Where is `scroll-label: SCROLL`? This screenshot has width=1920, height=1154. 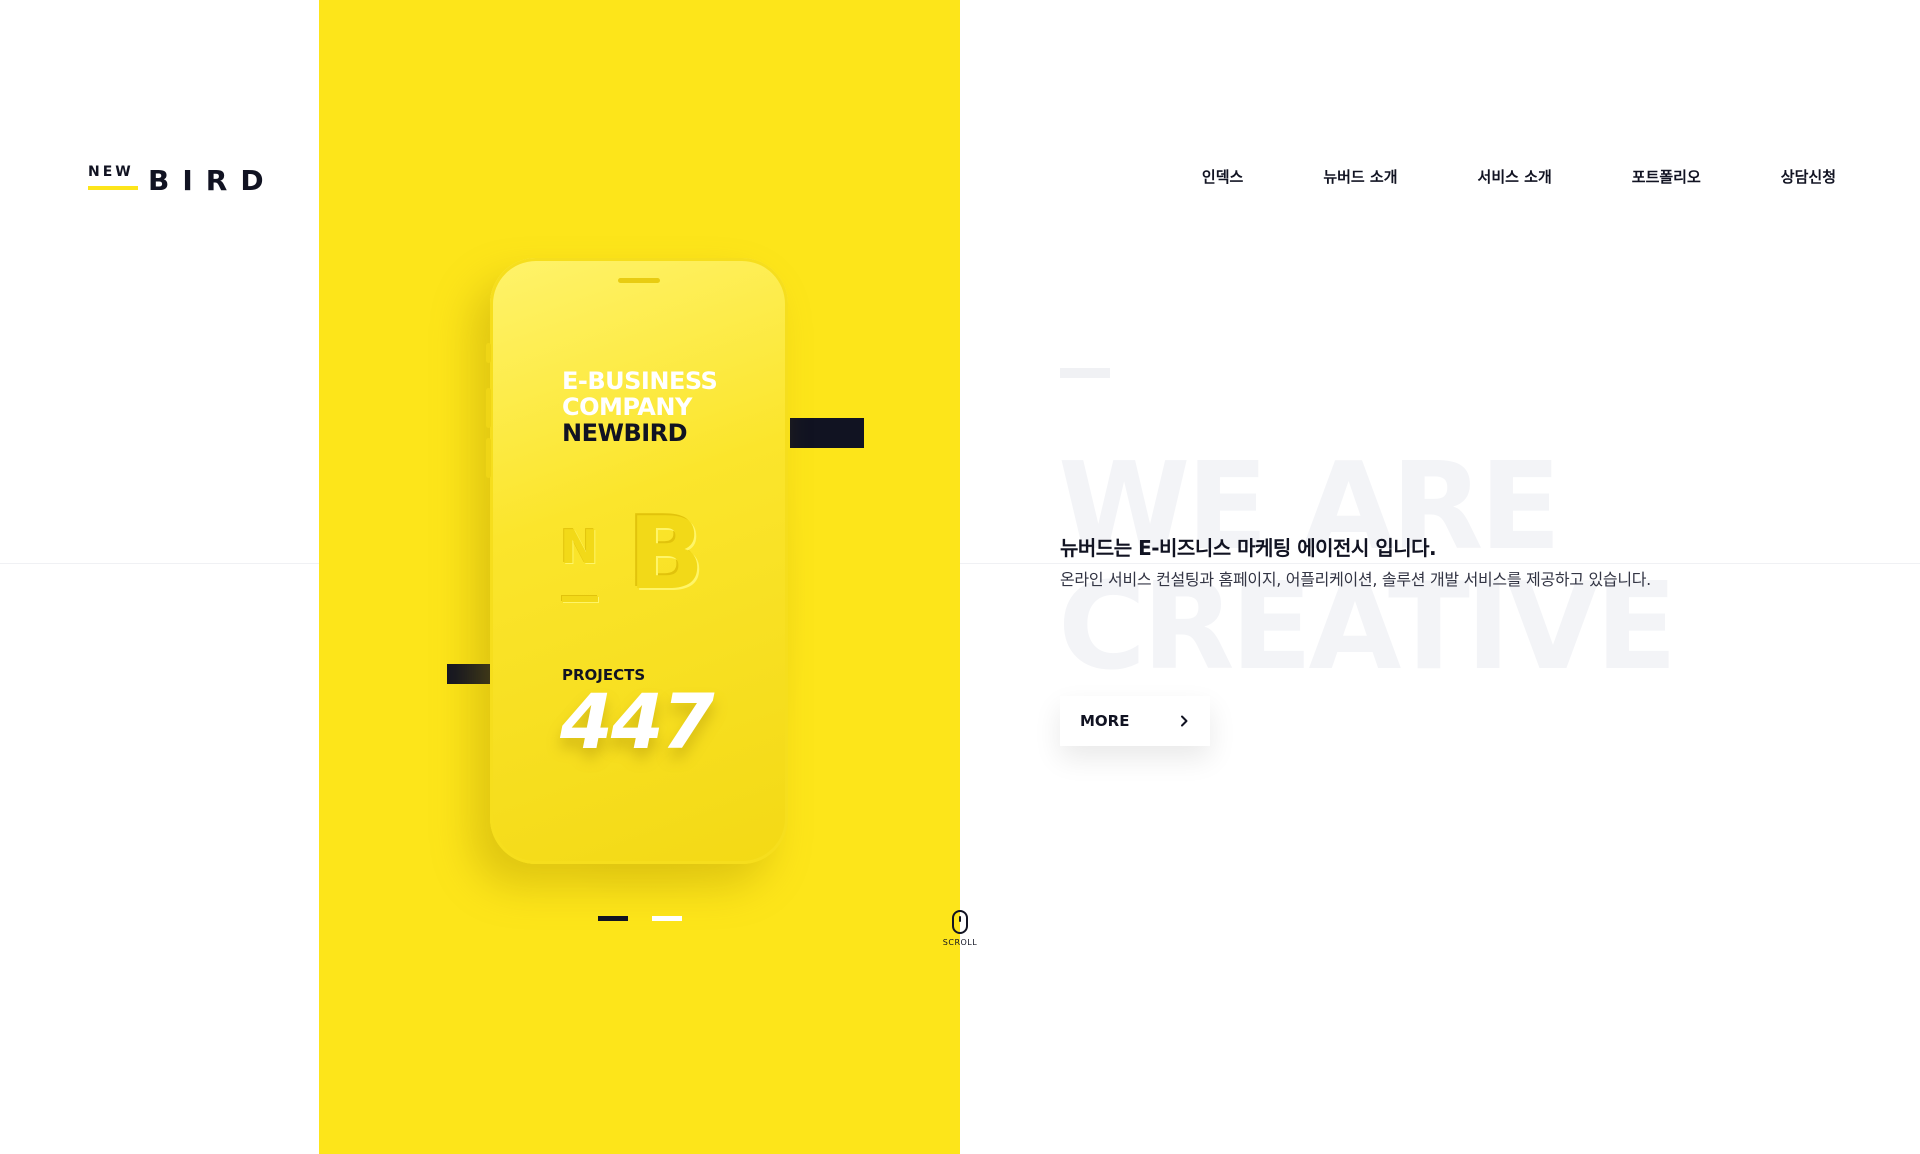
scroll-label: SCROLL is located at coordinates (960, 942).